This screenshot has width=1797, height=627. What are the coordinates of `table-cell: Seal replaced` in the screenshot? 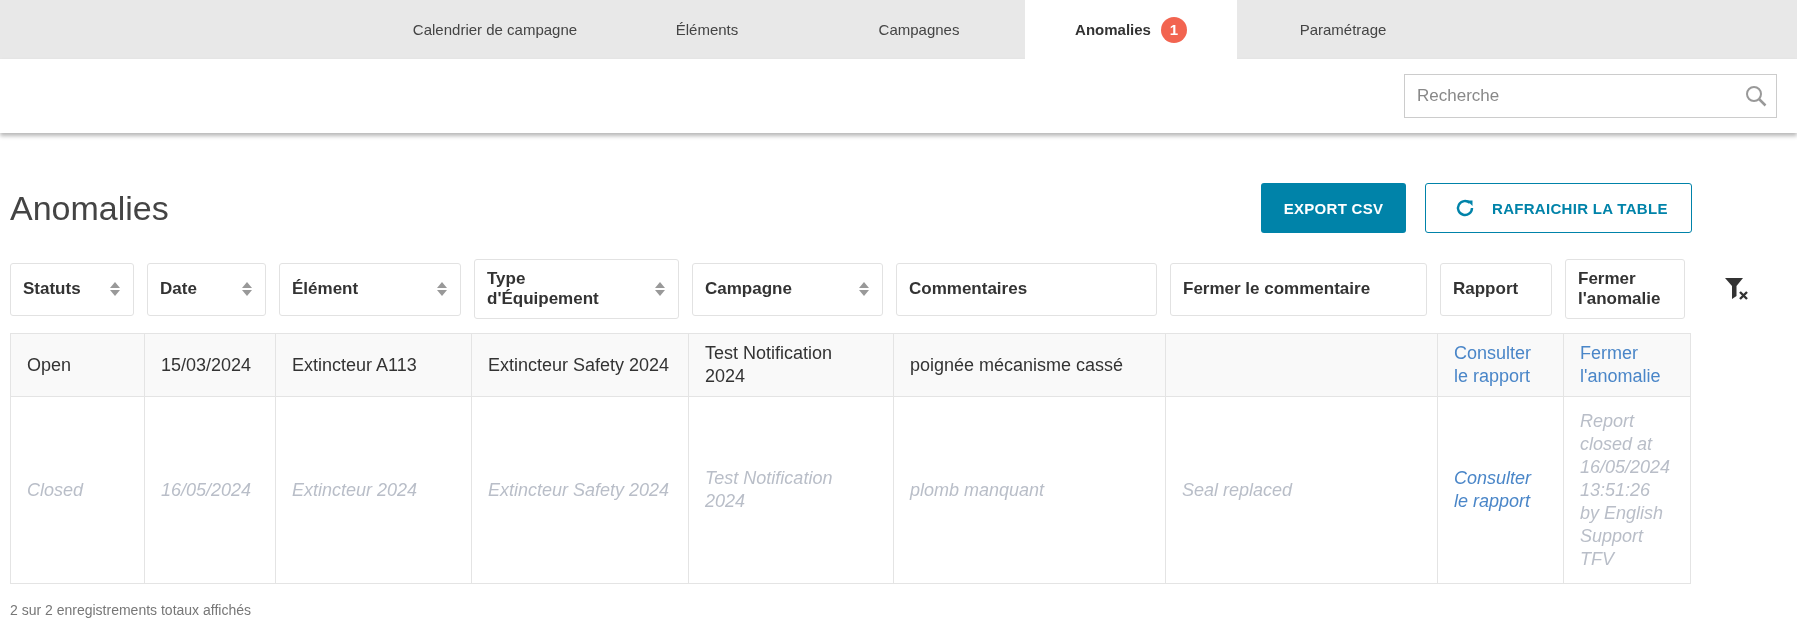 It's located at (1237, 489).